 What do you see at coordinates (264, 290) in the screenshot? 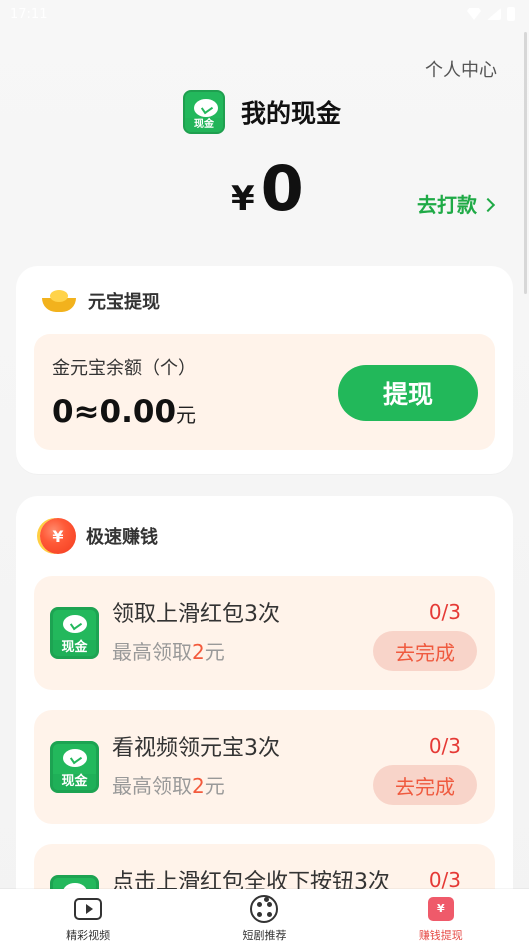
I see `yuanbao-section-title: 元宝提现` at bounding box center [264, 290].